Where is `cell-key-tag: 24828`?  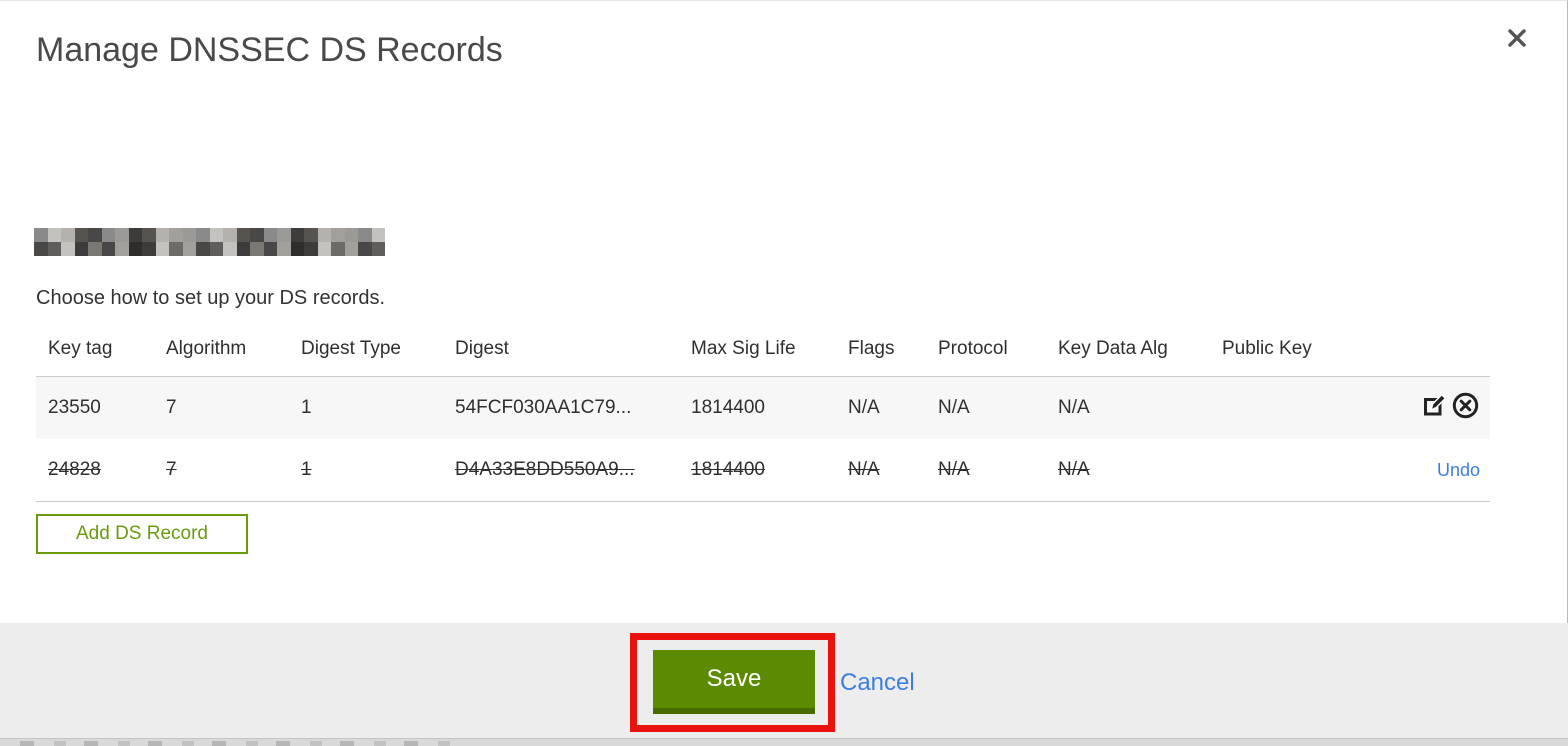 cell-key-tag: 24828 is located at coordinates (74, 469).